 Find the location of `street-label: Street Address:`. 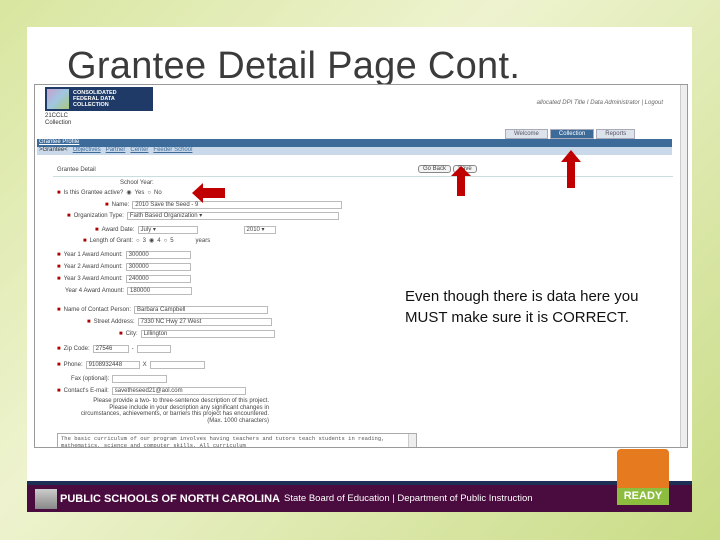

street-label: Street Address: is located at coordinates (114, 322).